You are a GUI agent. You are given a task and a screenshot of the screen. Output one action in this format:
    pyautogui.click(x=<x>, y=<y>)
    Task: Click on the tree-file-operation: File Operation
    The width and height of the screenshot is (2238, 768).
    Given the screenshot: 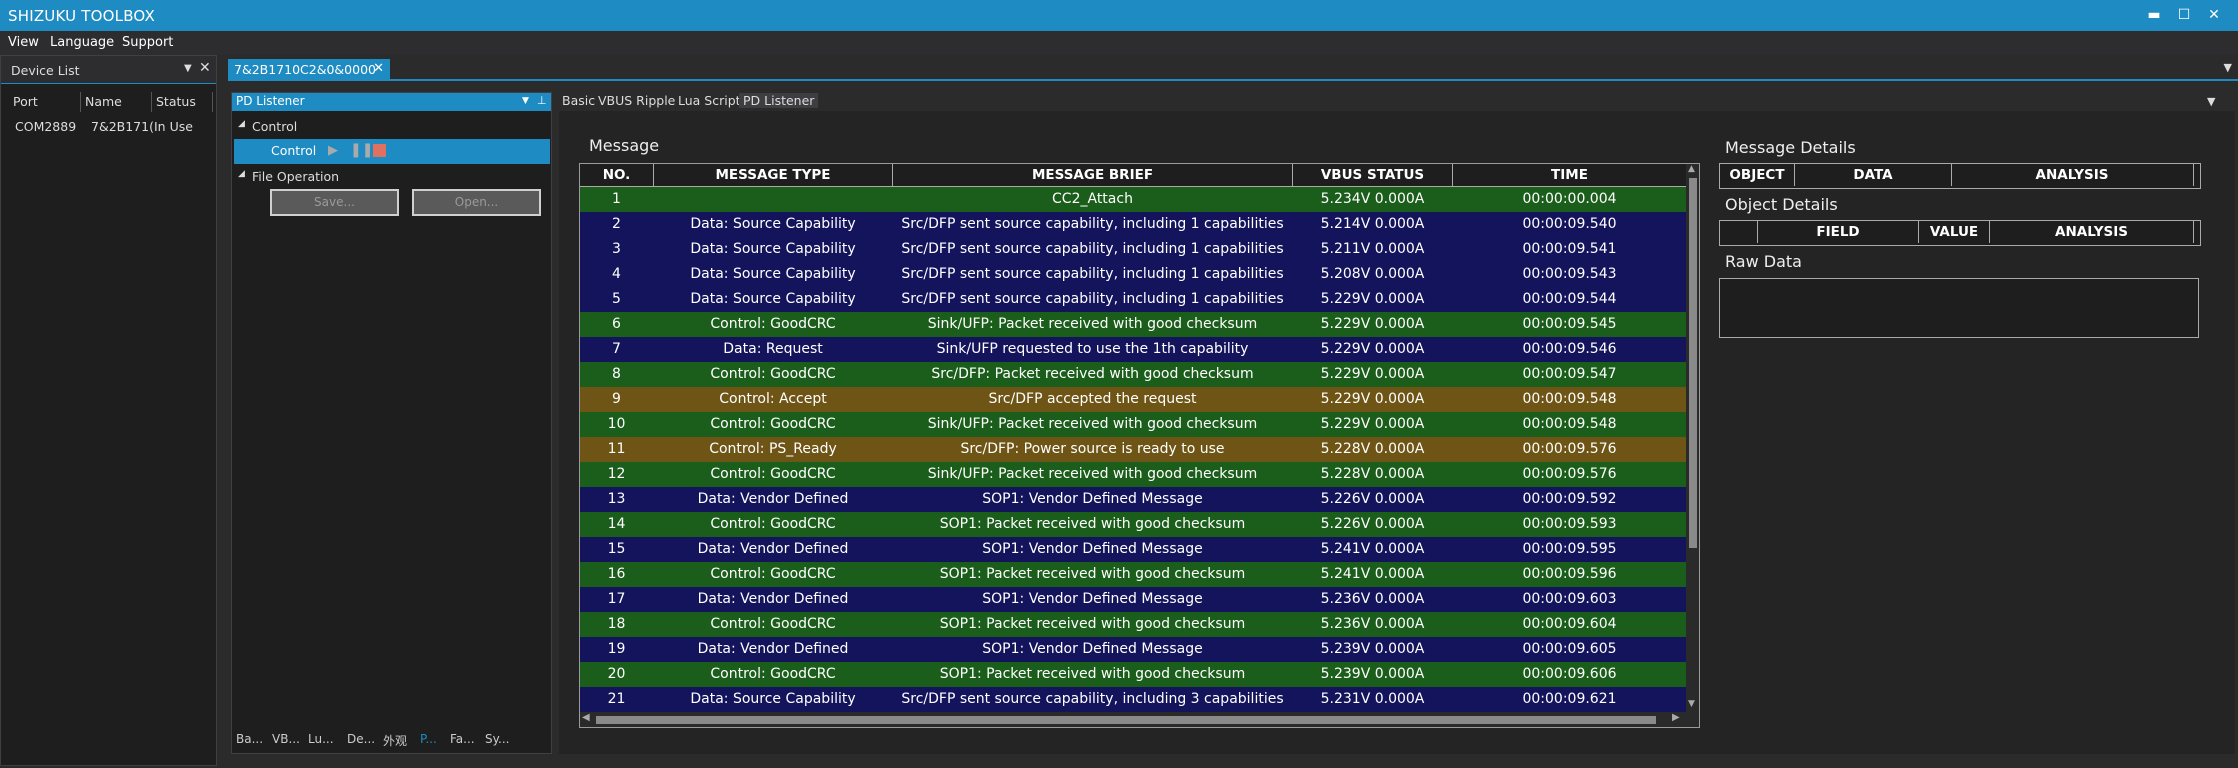 What is the action you would take?
    pyautogui.click(x=295, y=176)
    